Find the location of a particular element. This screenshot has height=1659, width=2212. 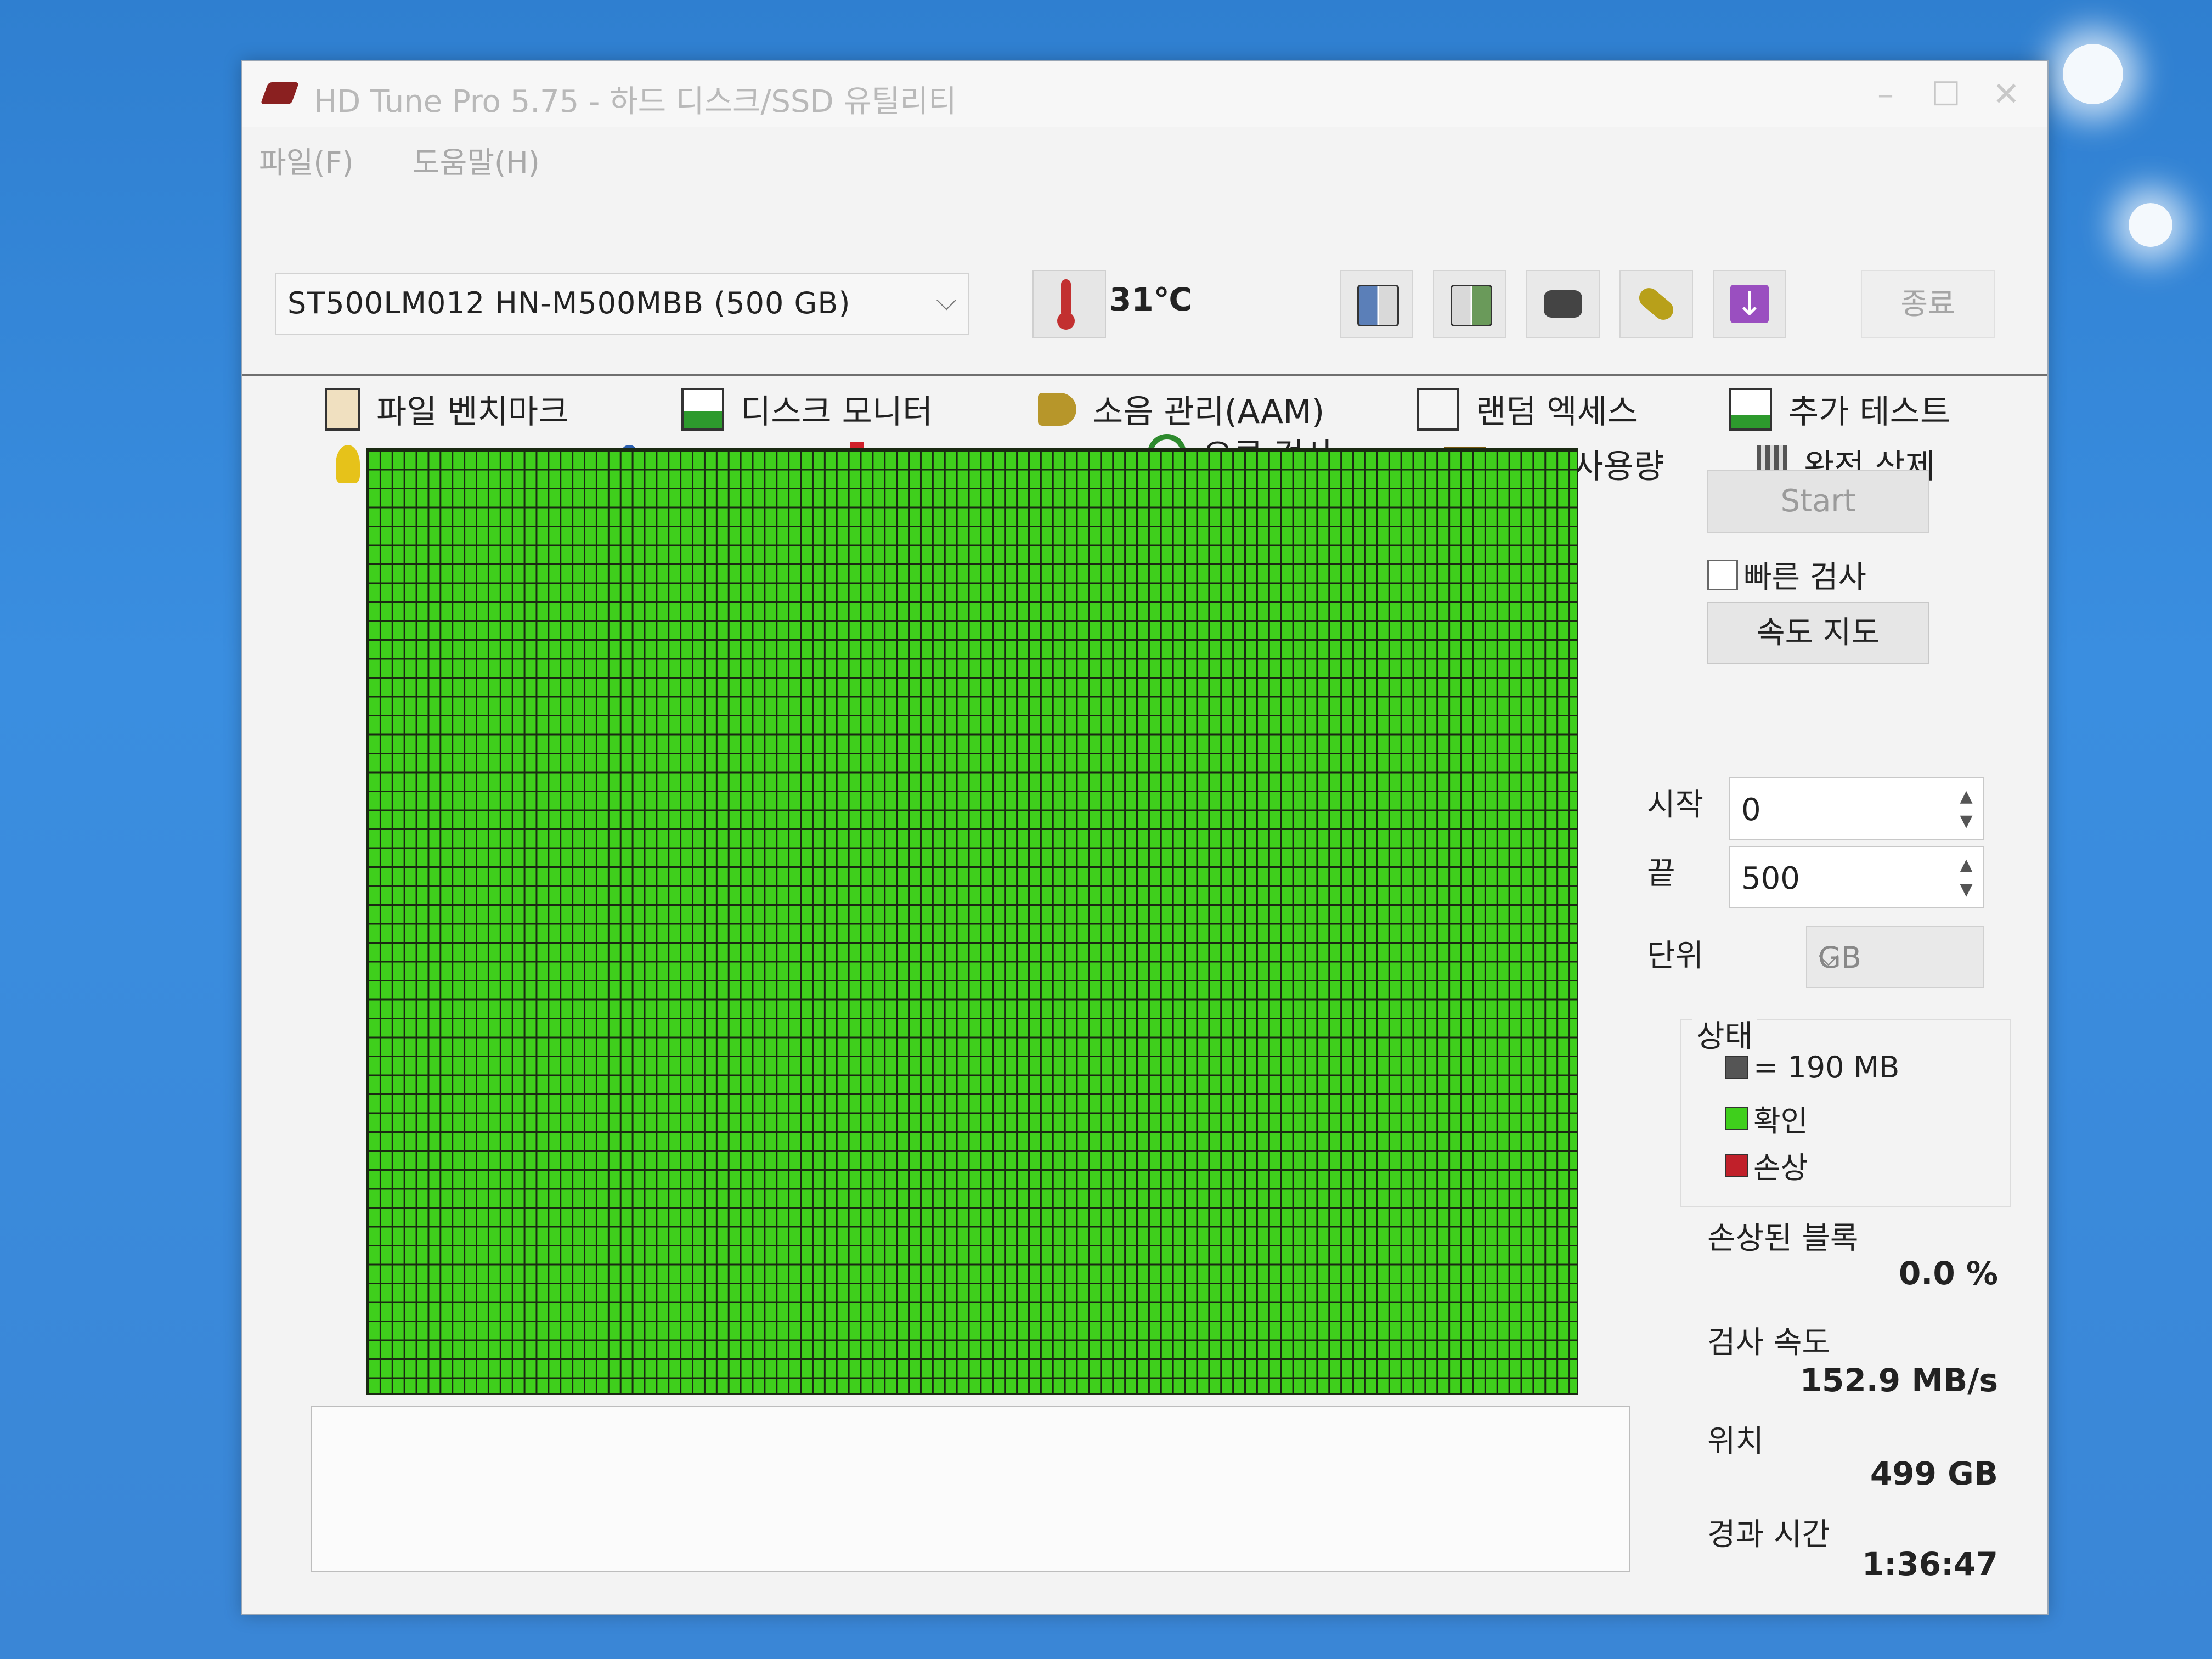

tab-label: 소음 관리(AAM) is located at coordinates (1209, 412).